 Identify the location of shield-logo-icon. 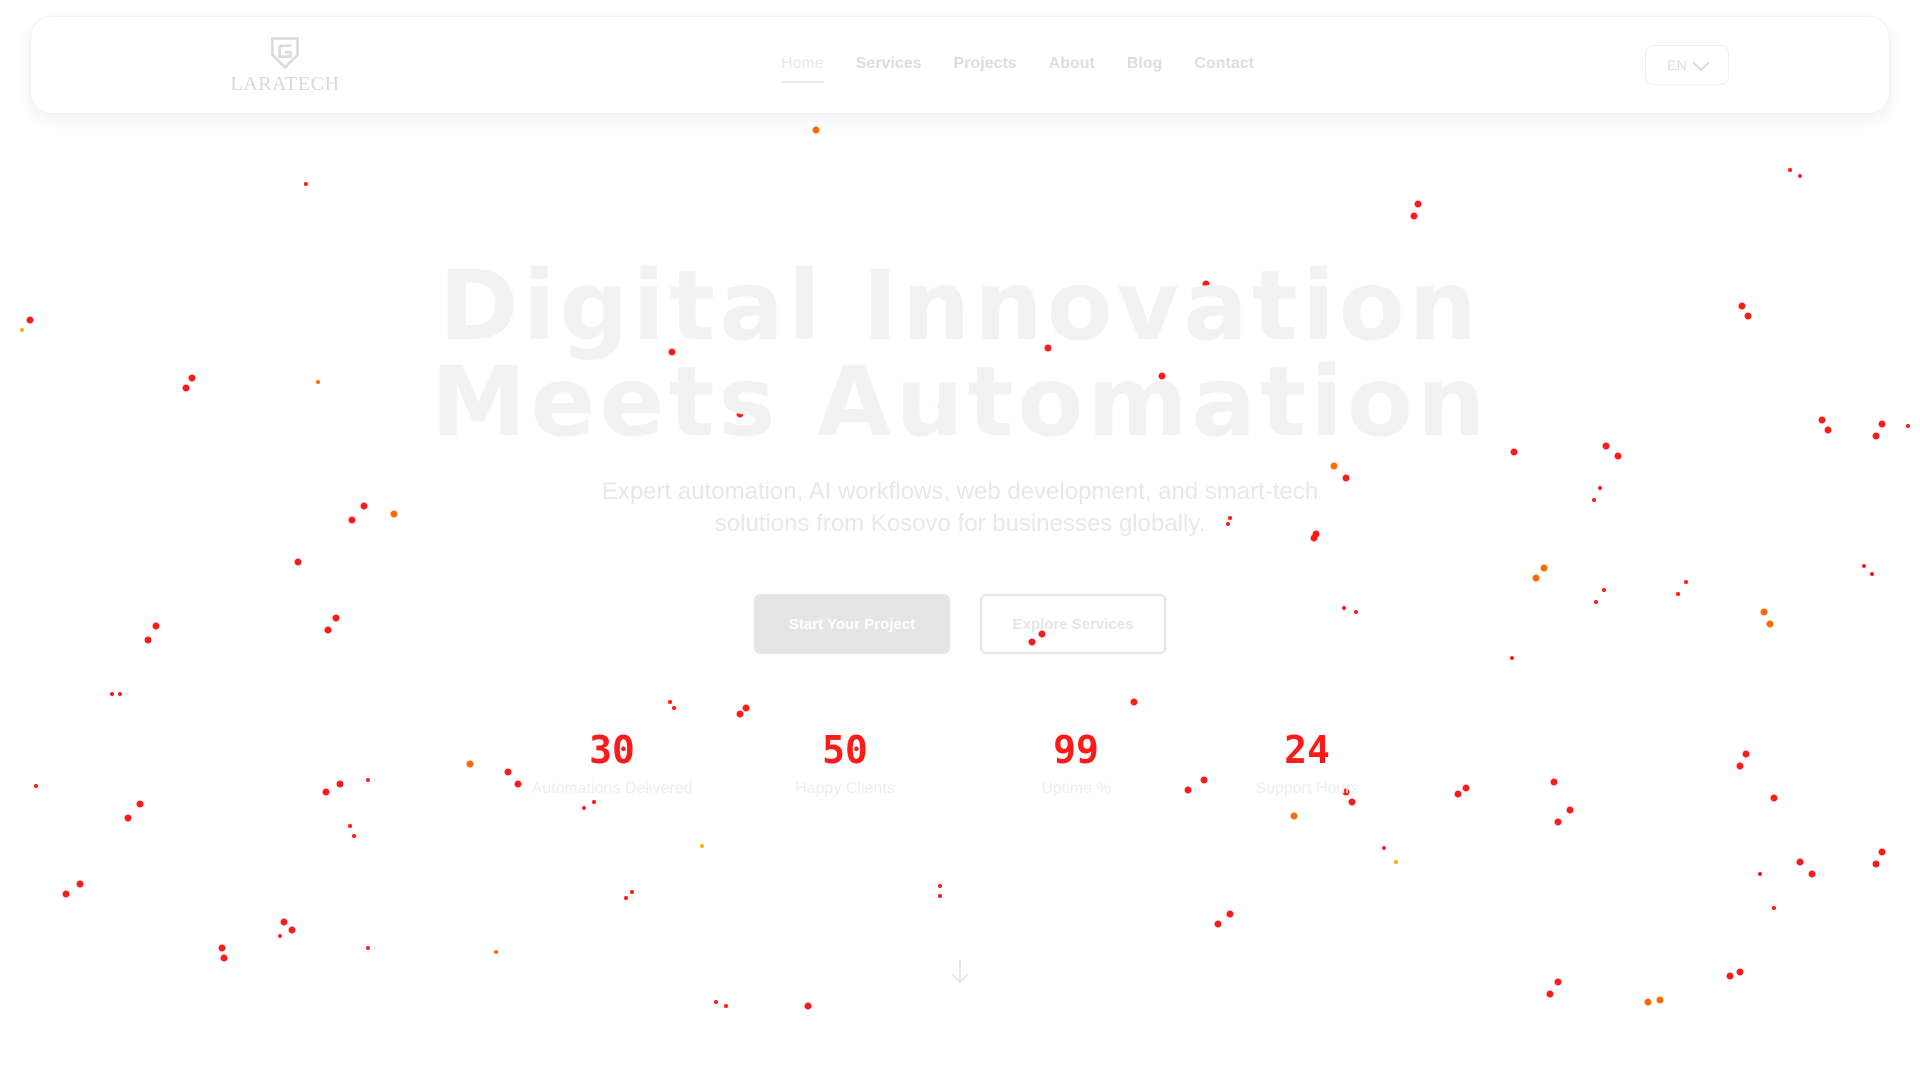
(285, 53).